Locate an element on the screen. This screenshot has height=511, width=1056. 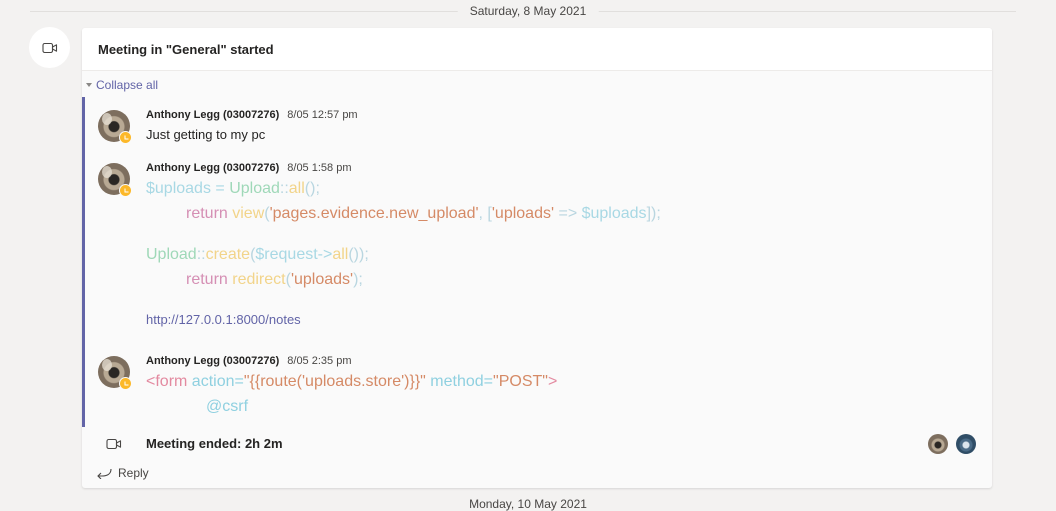
code-token: ]); is located at coordinates (653, 213).